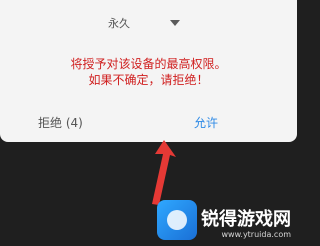  I want to click on watermark: 锐得游戏网 www.ytruida.com, so click(224, 220).